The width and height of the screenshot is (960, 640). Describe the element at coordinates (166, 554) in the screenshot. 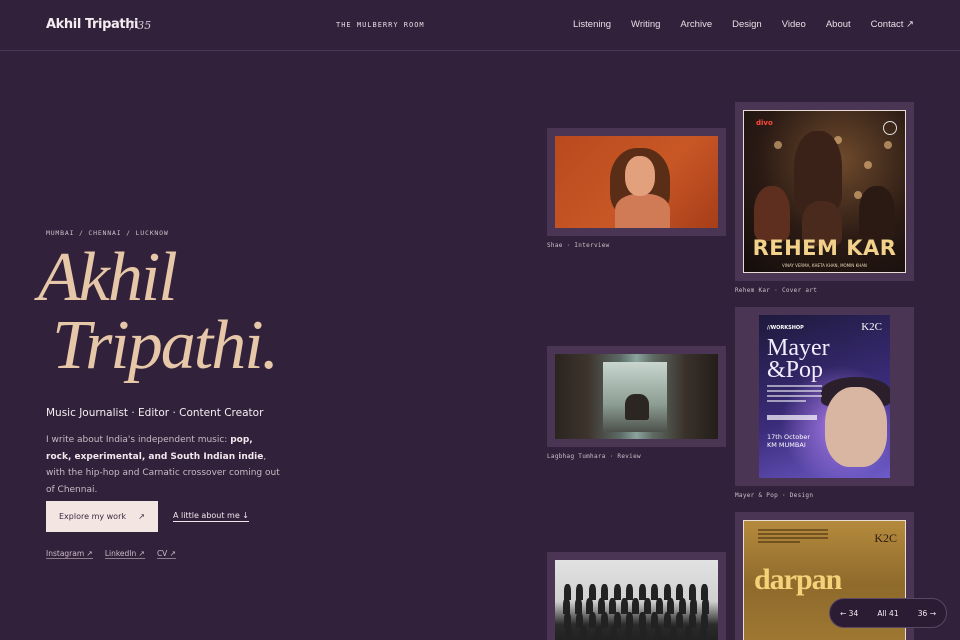

I see `cv-link: CV ↗` at that location.